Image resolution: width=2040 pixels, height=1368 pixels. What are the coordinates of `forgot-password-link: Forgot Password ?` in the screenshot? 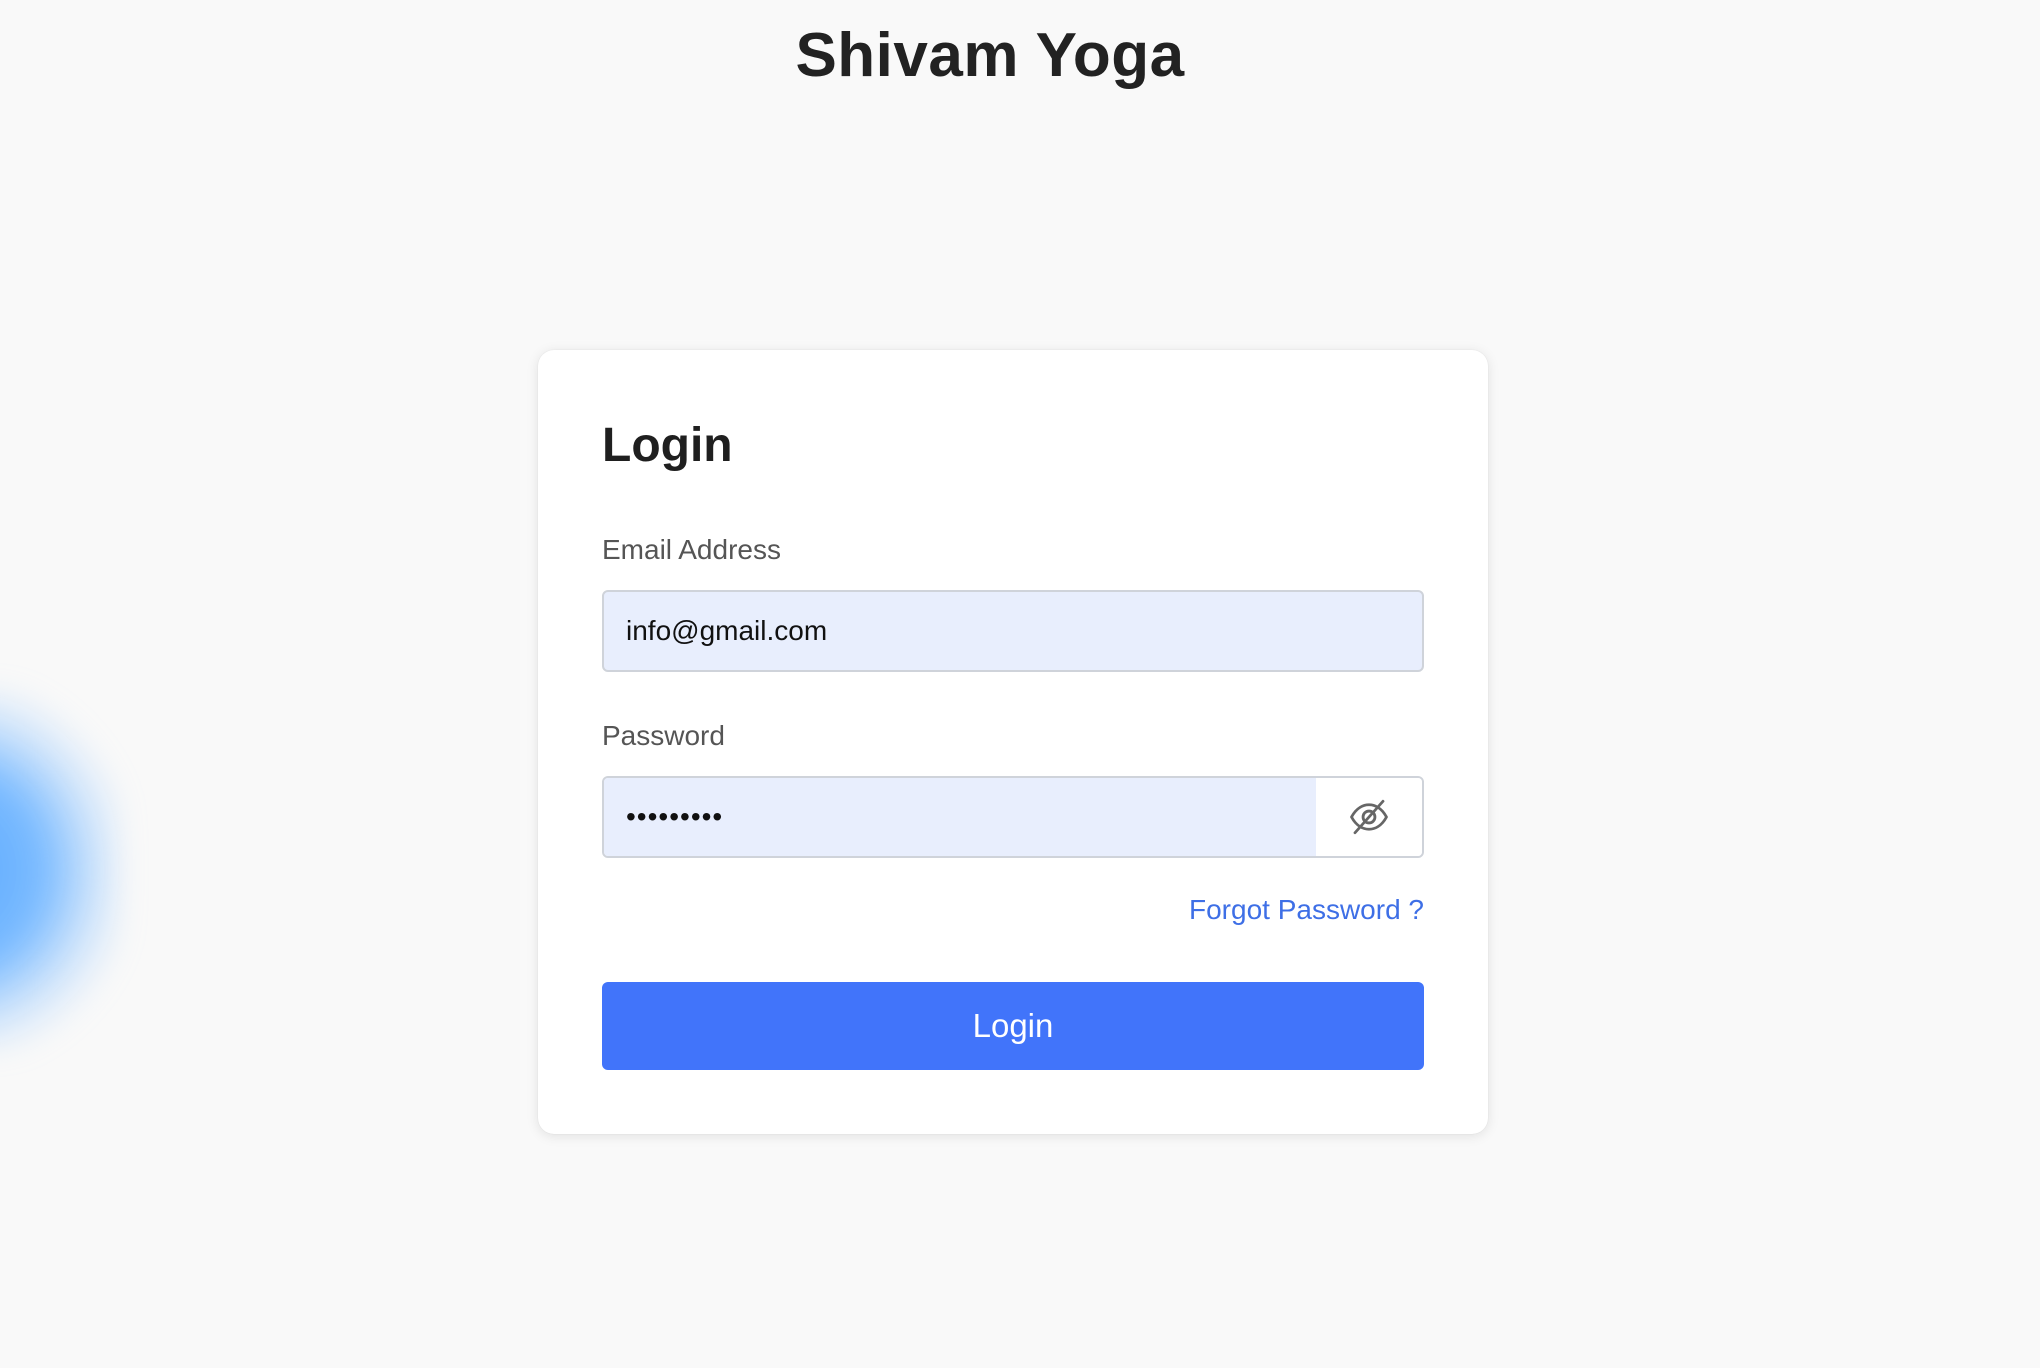 It's located at (1306, 910).